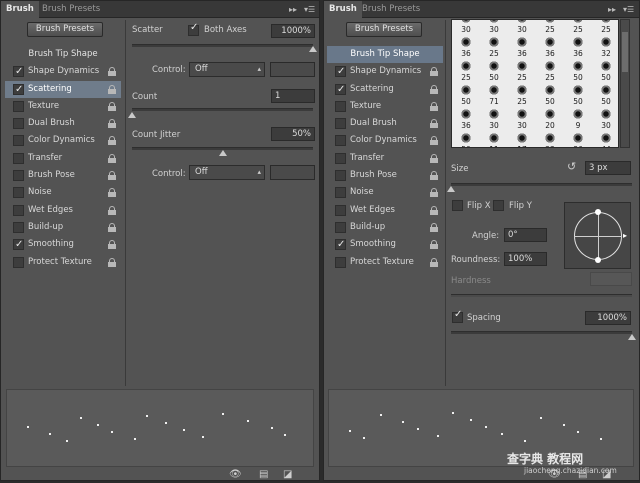 The height and width of the screenshot is (483, 640). Describe the element at coordinates (293, 96) in the screenshot. I see `count-value-field: 1` at that location.